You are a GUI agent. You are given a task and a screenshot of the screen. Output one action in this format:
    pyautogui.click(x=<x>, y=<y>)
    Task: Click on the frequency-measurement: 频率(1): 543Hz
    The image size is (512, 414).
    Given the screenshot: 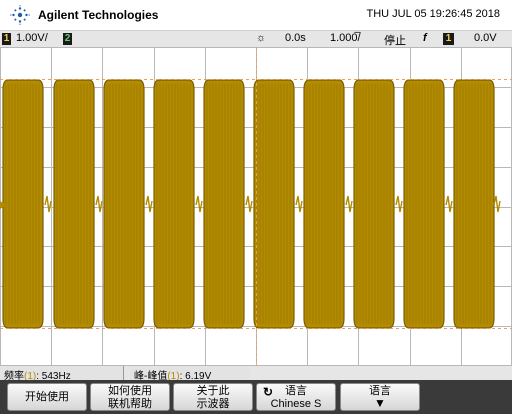 What is the action you would take?
    pyautogui.click(x=62, y=374)
    